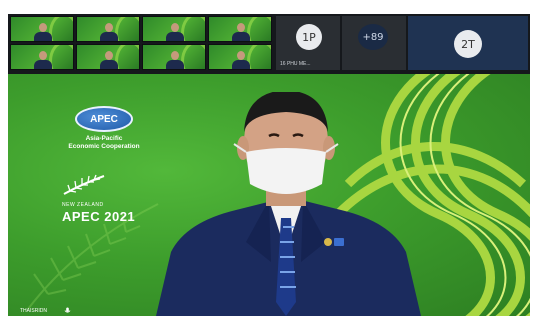 The height and width of the screenshot is (320, 538). What do you see at coordinates (104, 119) in the screenshot?
I see `apec-emblem: APEC` at bounding box center [104, 119].